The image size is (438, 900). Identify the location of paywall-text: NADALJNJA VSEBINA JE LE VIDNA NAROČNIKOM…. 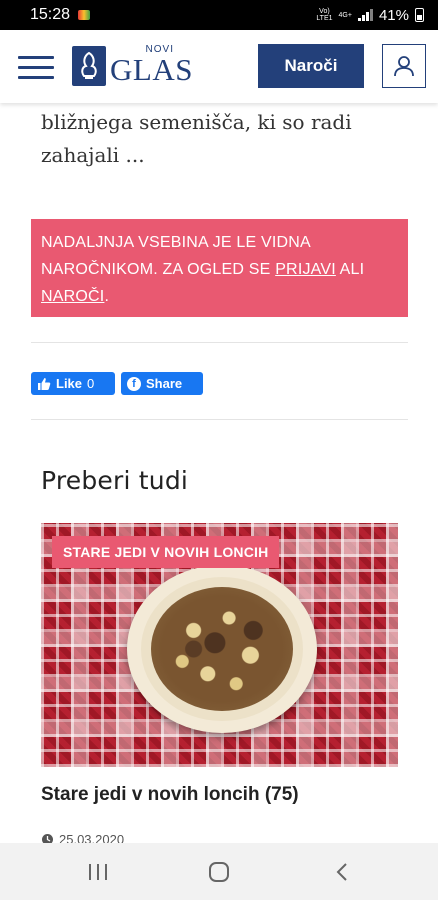
(176, 256).